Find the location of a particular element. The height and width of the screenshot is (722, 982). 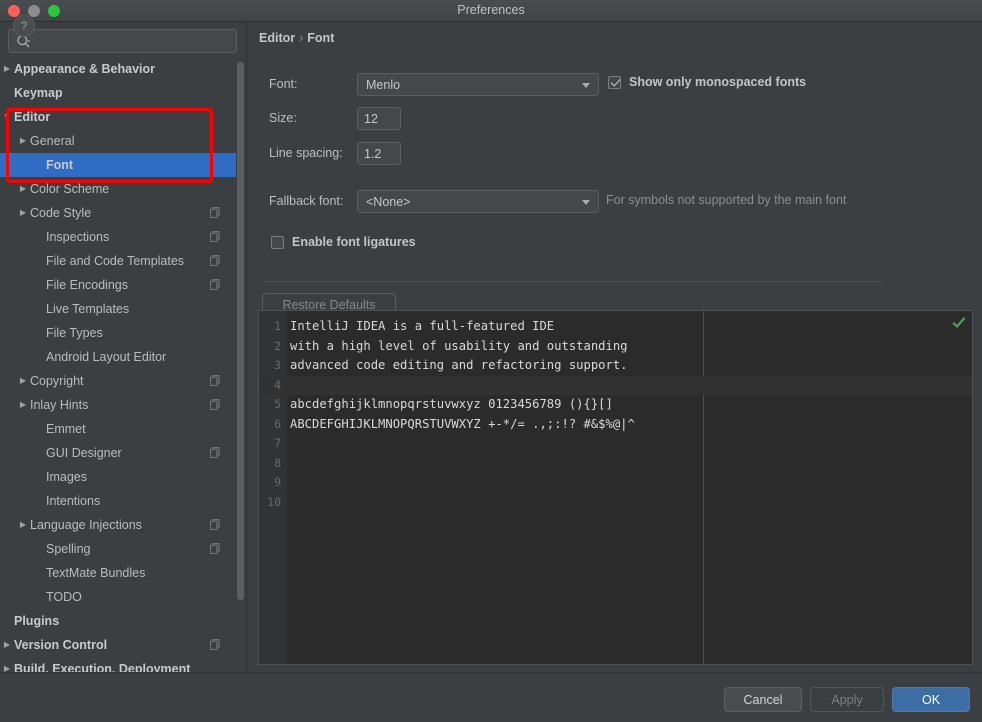

sidebar-item-appearance-behavior: ▶ Appearance & Behavior is located at coordinates (118, 69).